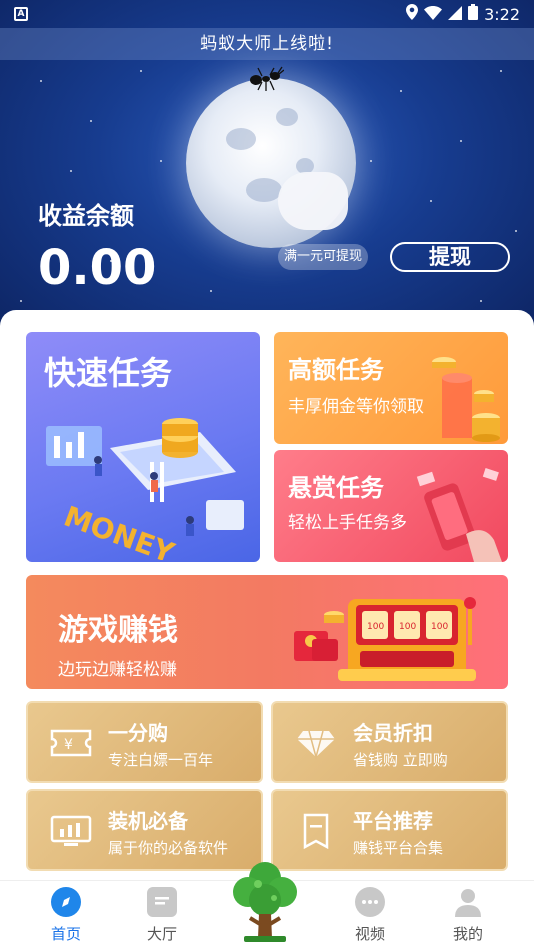 The width and height of the screenshot is (534, 950). Describe the element at coordinates (313, 201) in the screenshot. I see `hand-illustration` at that location.